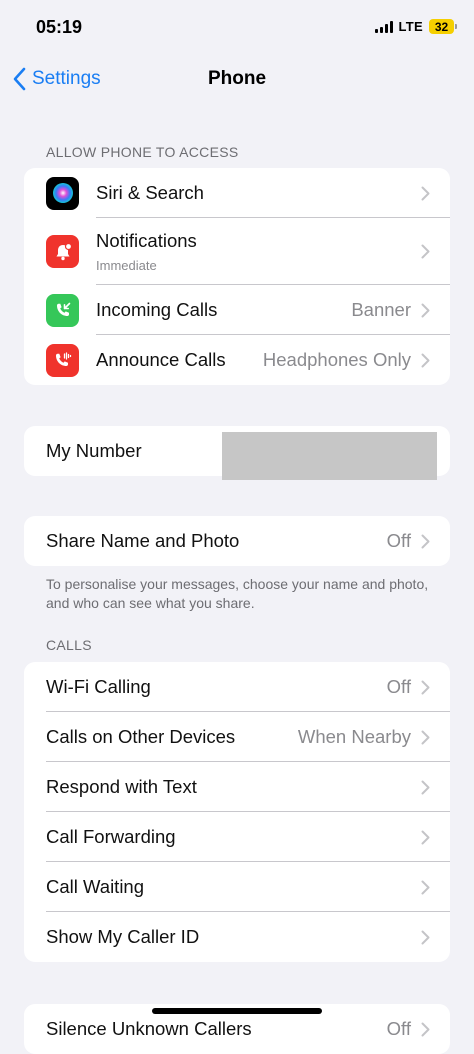  Describe the element at coordinates (62, 193) in the screenshot. I see `siri-icon` at that location.